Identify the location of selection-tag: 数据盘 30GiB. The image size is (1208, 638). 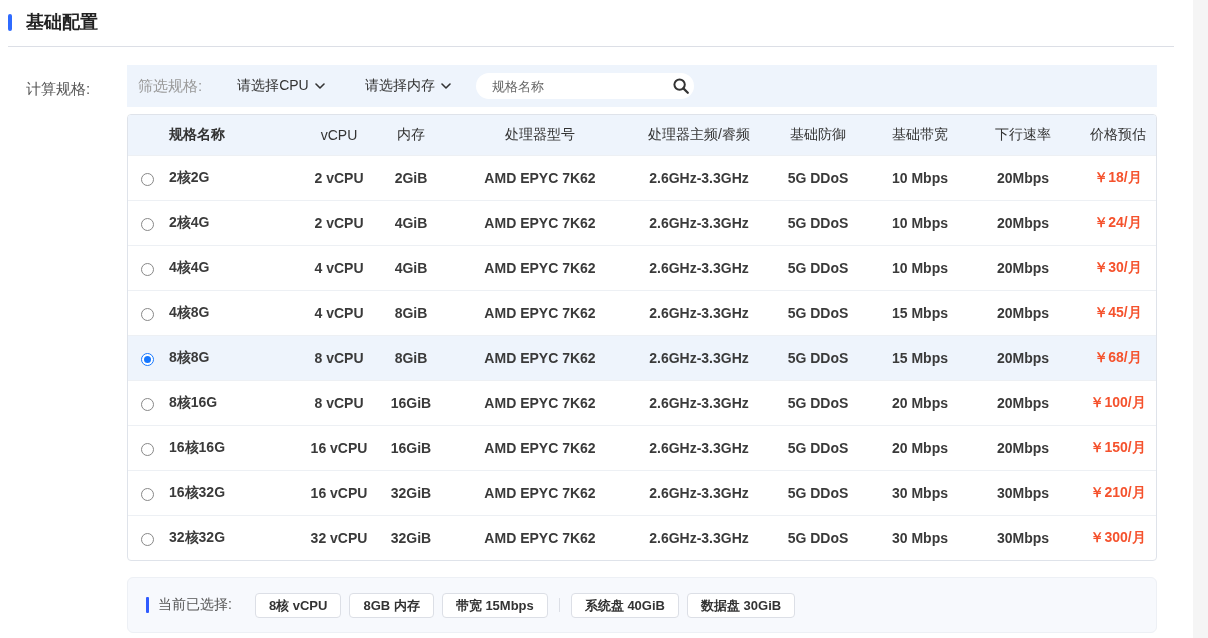
(741, 605).